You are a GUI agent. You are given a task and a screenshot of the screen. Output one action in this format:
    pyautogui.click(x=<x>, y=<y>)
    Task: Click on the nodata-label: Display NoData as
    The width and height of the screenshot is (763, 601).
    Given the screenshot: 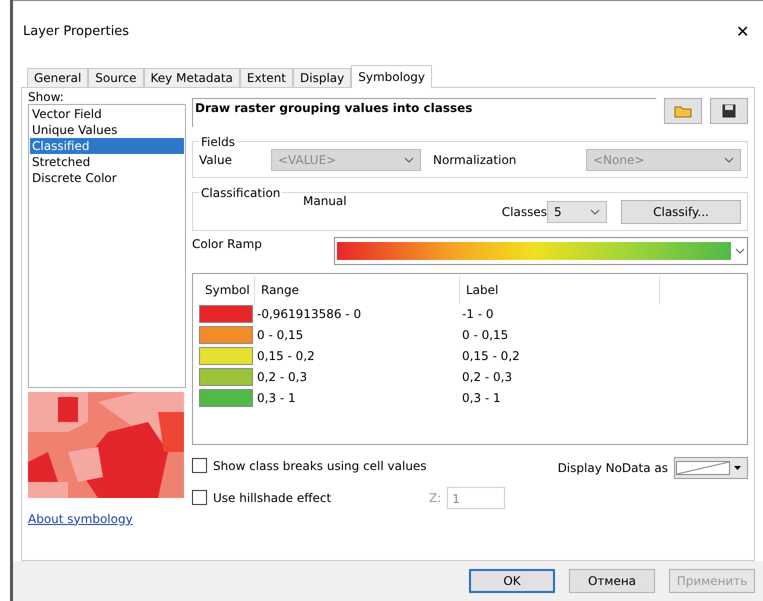 What is the action you would take?
    pyautogui.click(x=613, y=467)
    